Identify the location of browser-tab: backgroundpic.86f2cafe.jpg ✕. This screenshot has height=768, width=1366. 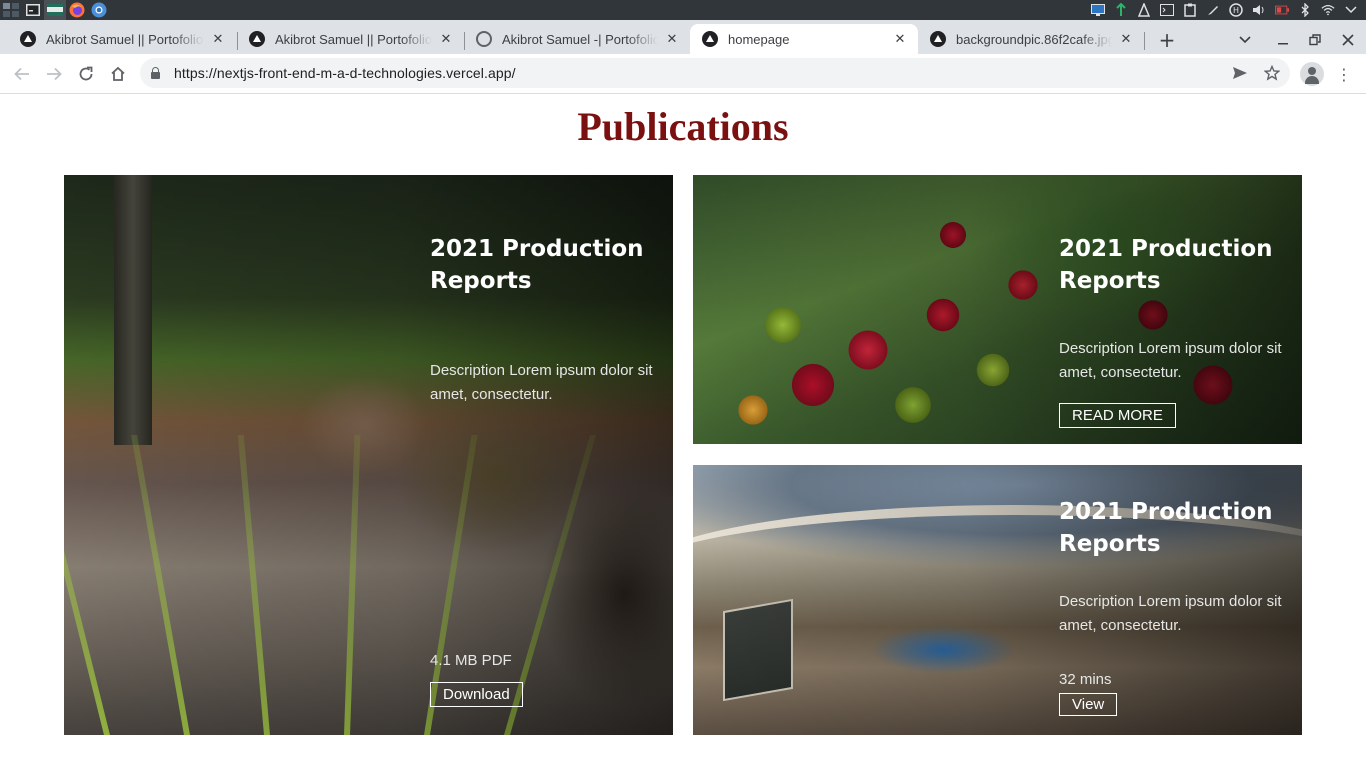
(1031, 39).